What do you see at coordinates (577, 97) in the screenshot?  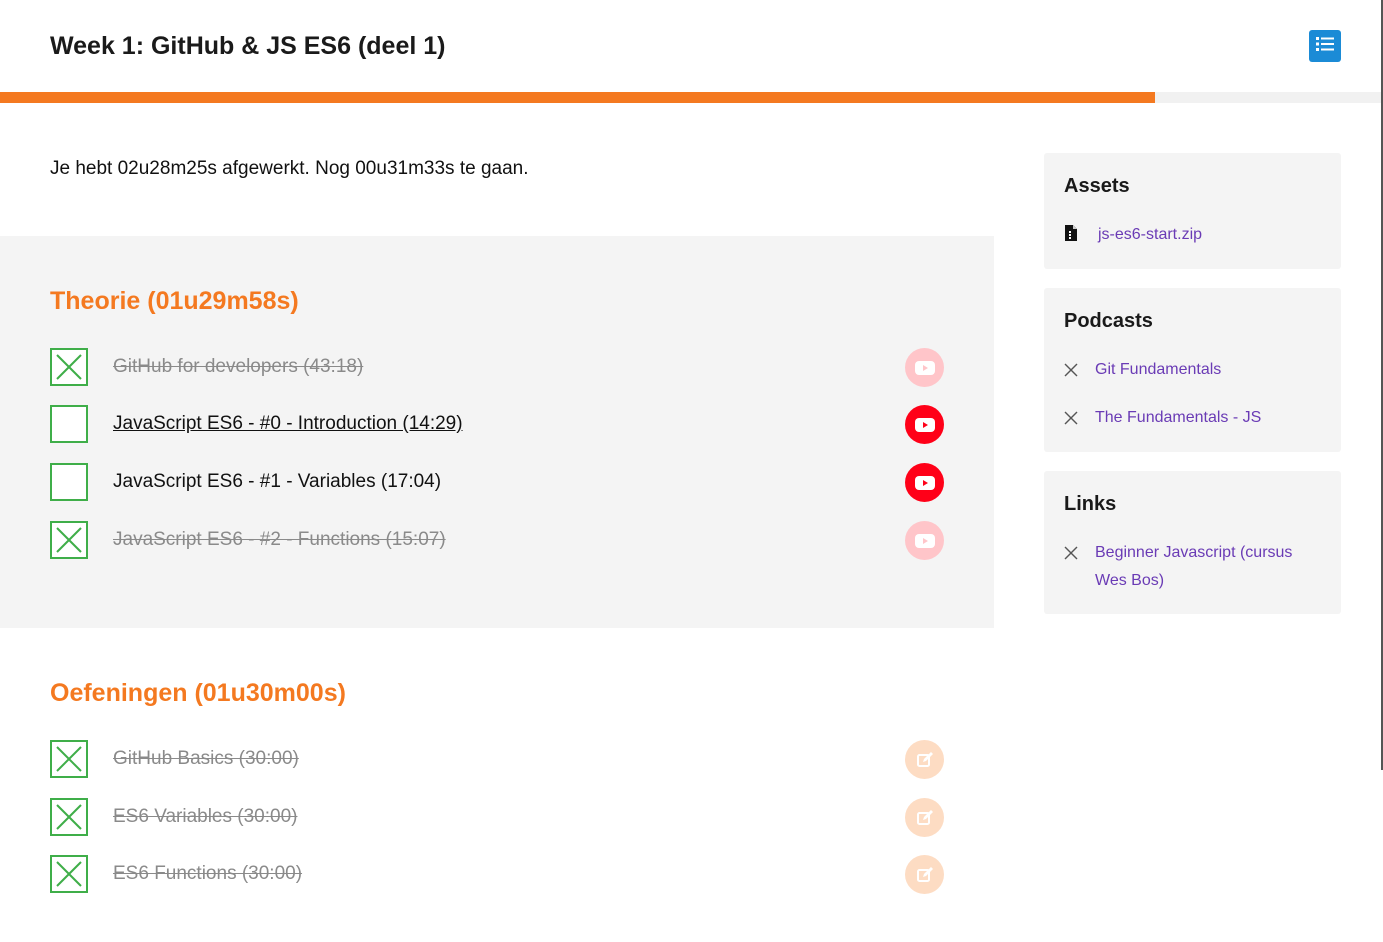 I see `progress-fill` at bounding box center [577, 97].